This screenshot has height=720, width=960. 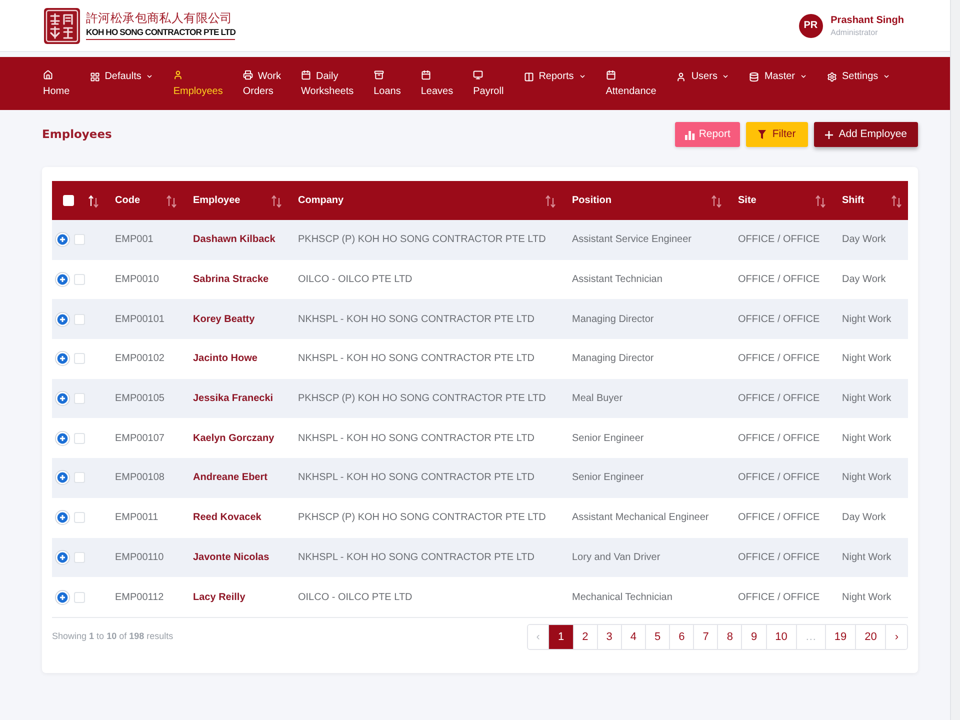 What do you see at coordinates (689, 135) in the screenshot?
I see `bar-chart-icon` at bounding box center [689, 135].